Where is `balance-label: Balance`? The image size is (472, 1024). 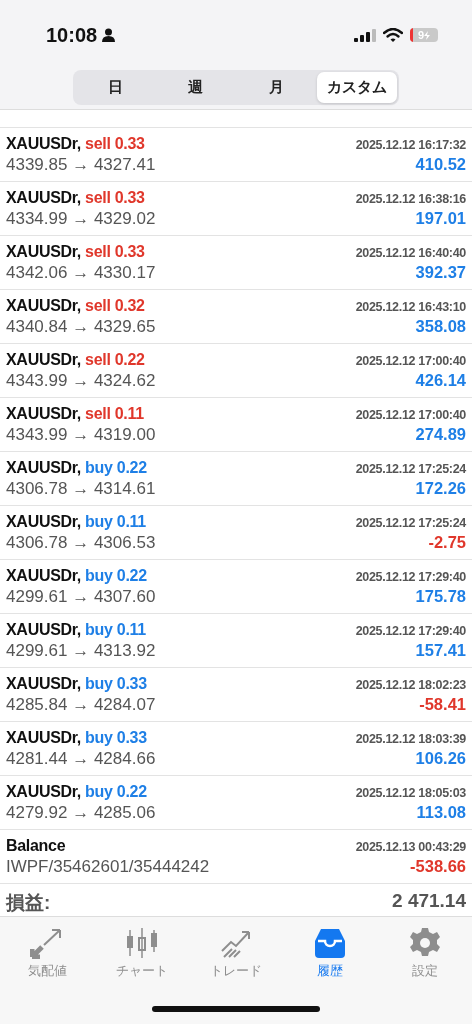
balance-label: Balance is located at coordinates (36, 845).